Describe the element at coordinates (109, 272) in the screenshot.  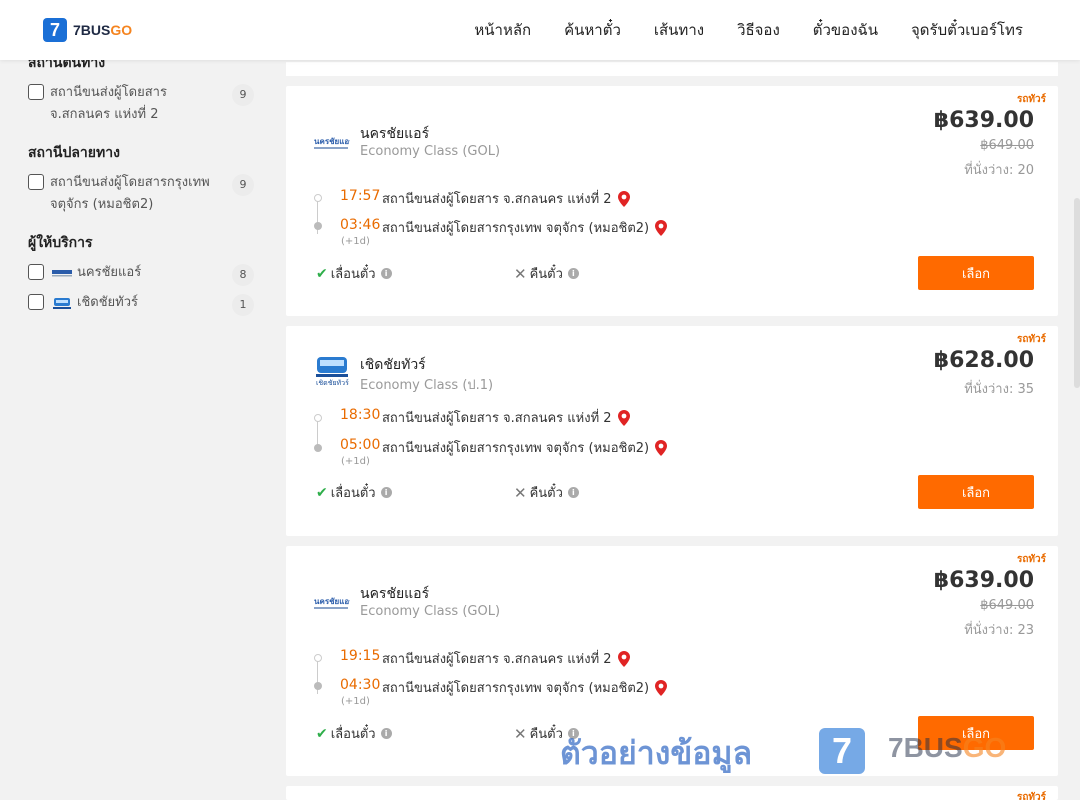
I see `provider-label: นครชัยแอร์` at that location.